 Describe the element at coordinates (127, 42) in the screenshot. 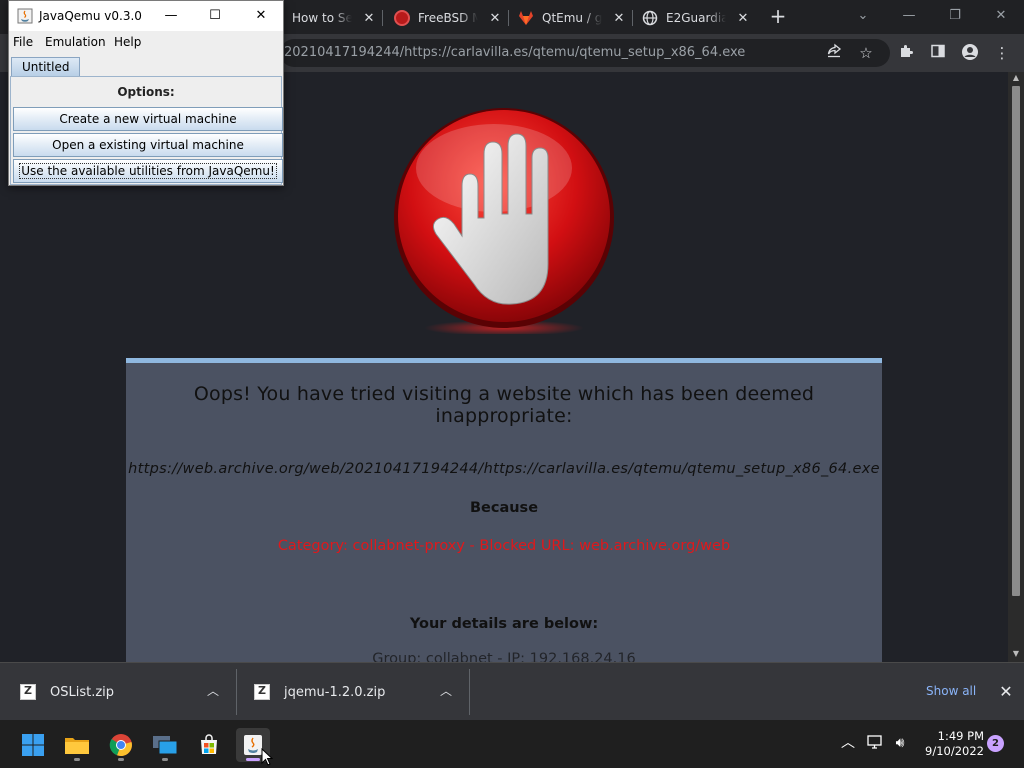

I see `menu-help: Help` at that location.